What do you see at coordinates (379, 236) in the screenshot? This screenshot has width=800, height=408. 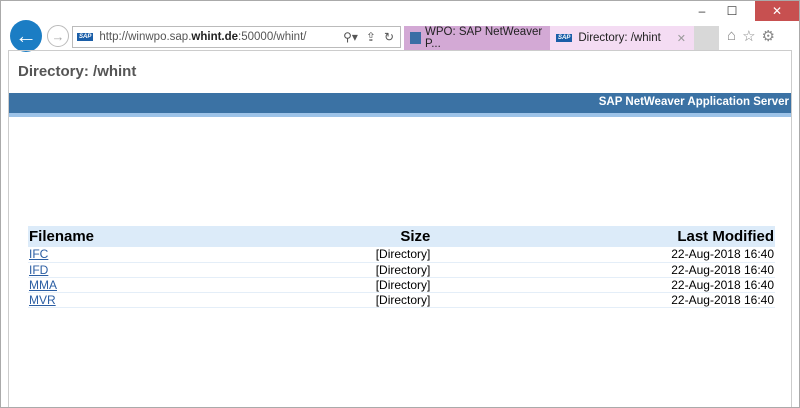 I see `header-size: Size` at bounding box center [379, 236].